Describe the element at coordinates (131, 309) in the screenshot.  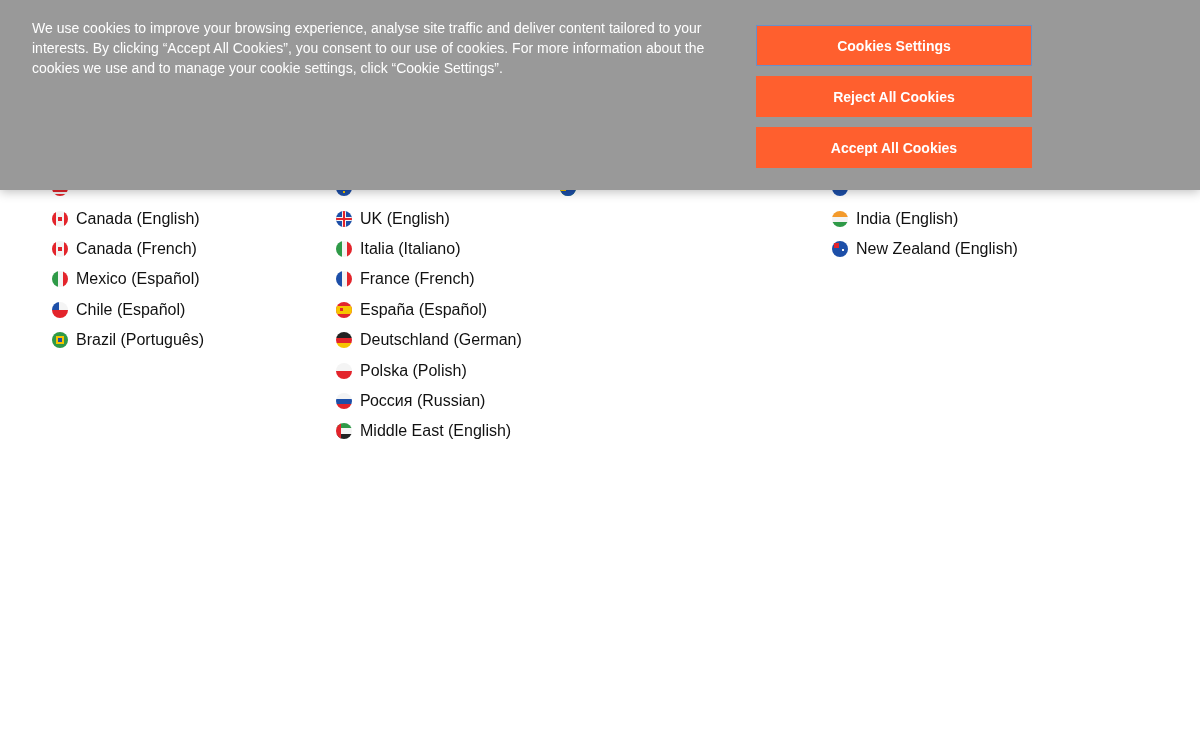
I see `region-link: Chile (Español)` at that location.